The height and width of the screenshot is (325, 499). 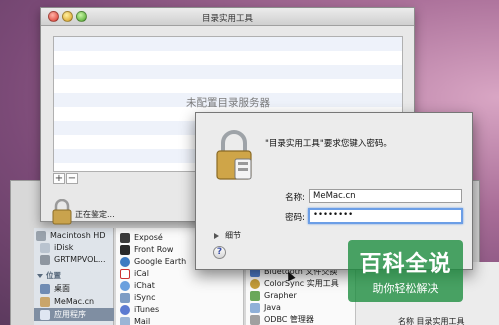 I want to click on sidebar-item-label: MeMac.cn, so click(x=74, y=301).